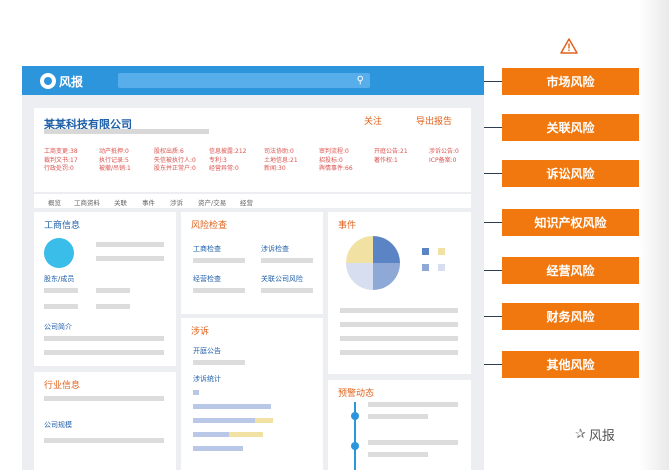 This screenshot has width=669, height=470. I want to click on hearing-notice-link: 开庭公告, so click(207, 351).